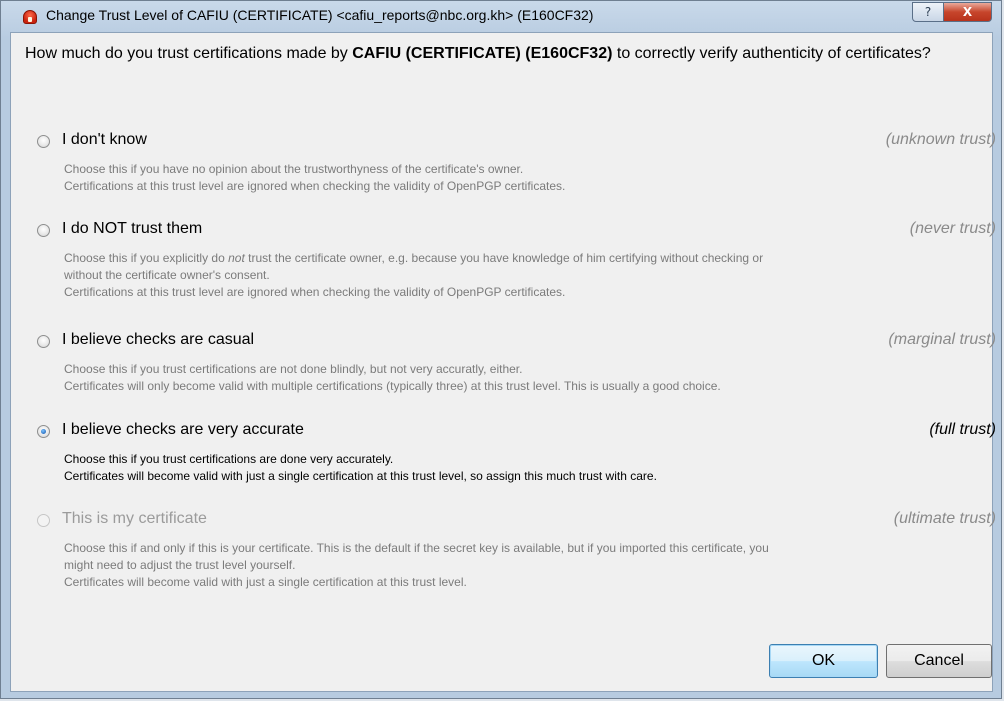 The image size is (1004, 701). What do you see at coordinates (30, 17) in the screenshot?
I see `kleopatra-app-icon` at bounding box center [30, 17].